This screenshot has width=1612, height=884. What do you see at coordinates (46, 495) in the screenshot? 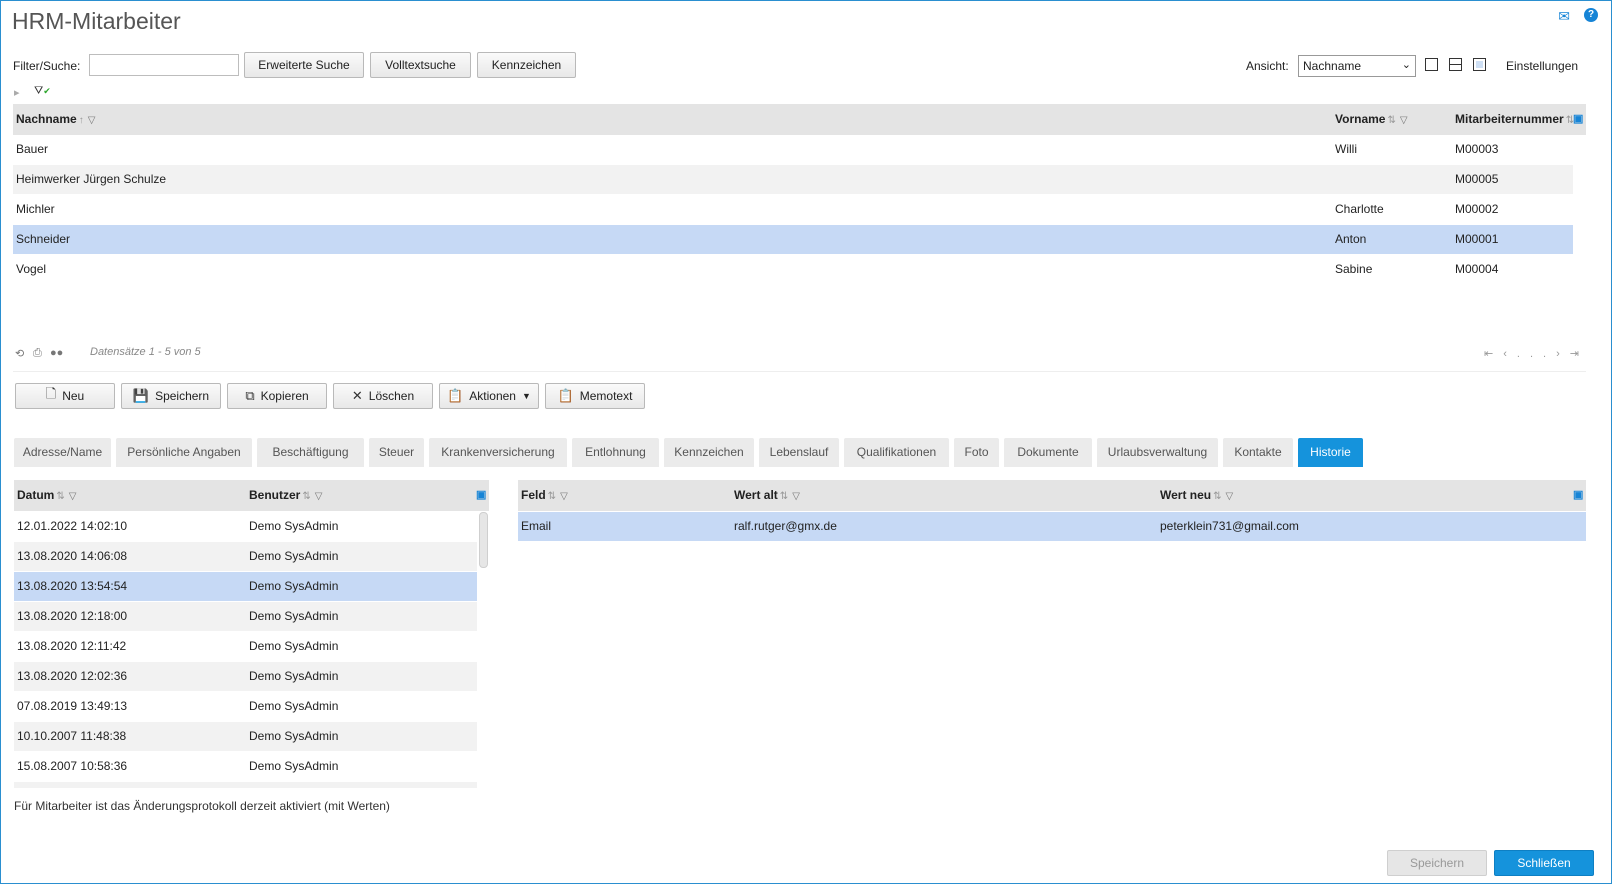
I see `column-header-datum: Datum ⇅ ▽` at bounding box center [46, 495].